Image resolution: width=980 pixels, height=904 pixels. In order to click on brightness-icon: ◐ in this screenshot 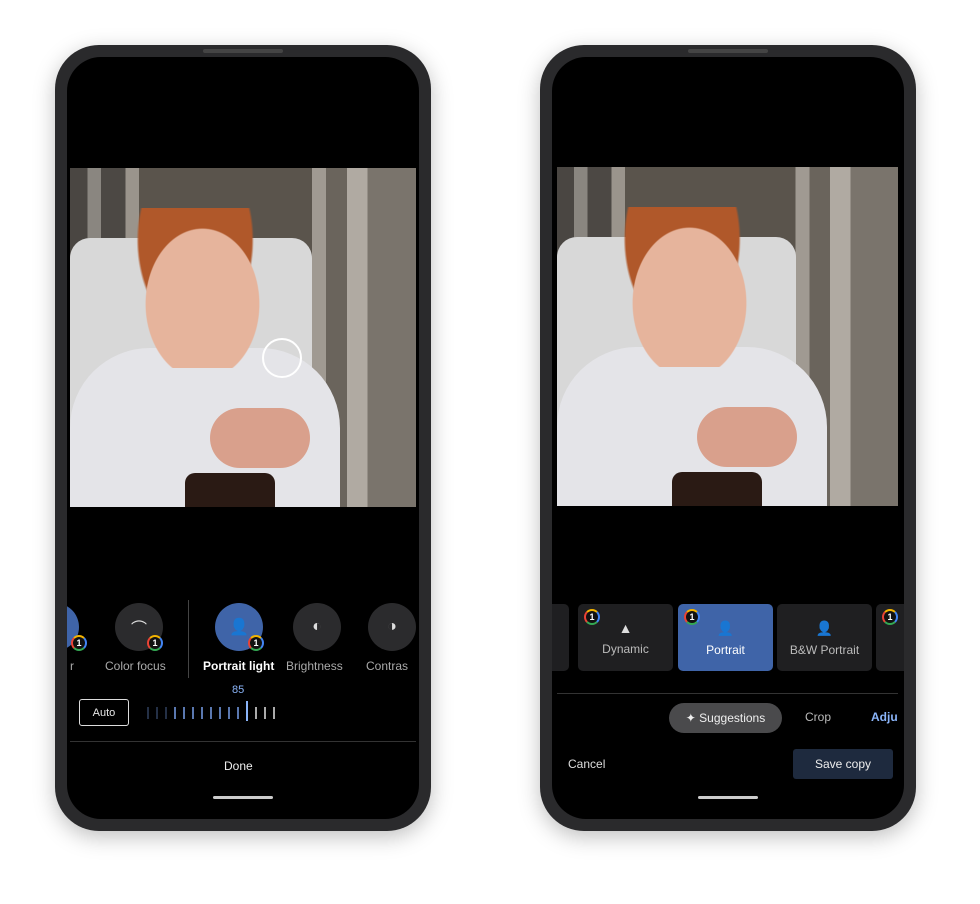, I will do `click(317, 626)`.